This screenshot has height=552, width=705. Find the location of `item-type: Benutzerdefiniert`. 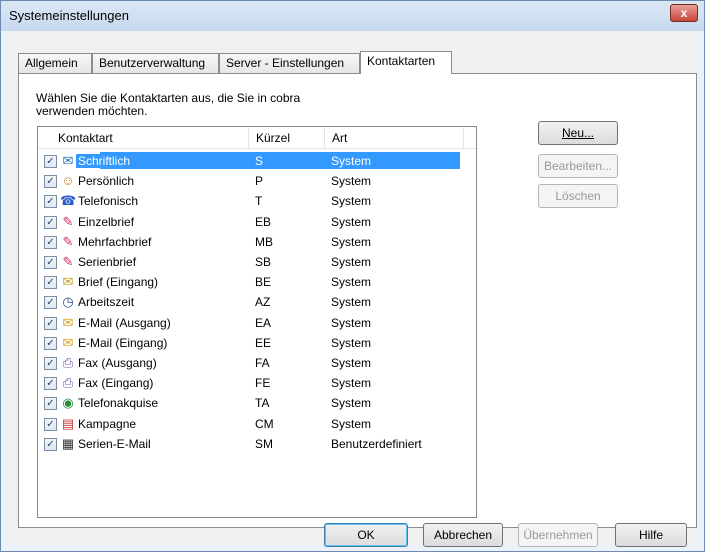

item-type: Benutzerdefiniert is located at coordinates (376, 443).